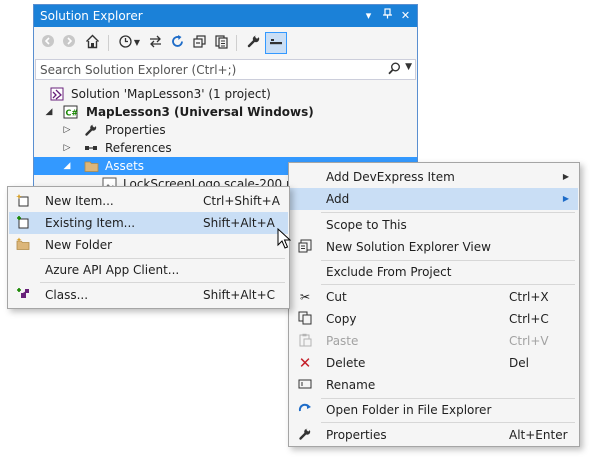 The height and width of the screenshot is (461, 592). What do you see at coordinates (356, 435) in the screenshot?
I see `menu-item-label: Properties` at bounding box center [356, 435].